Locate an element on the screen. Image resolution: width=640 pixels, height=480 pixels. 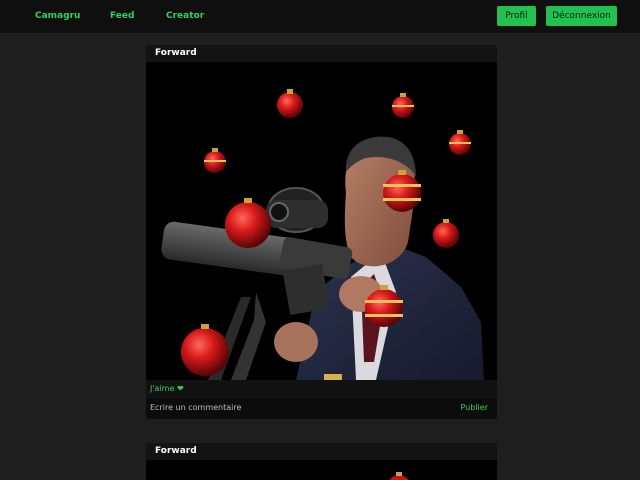
profile-button: Profil is located at coordinates (516, 16).